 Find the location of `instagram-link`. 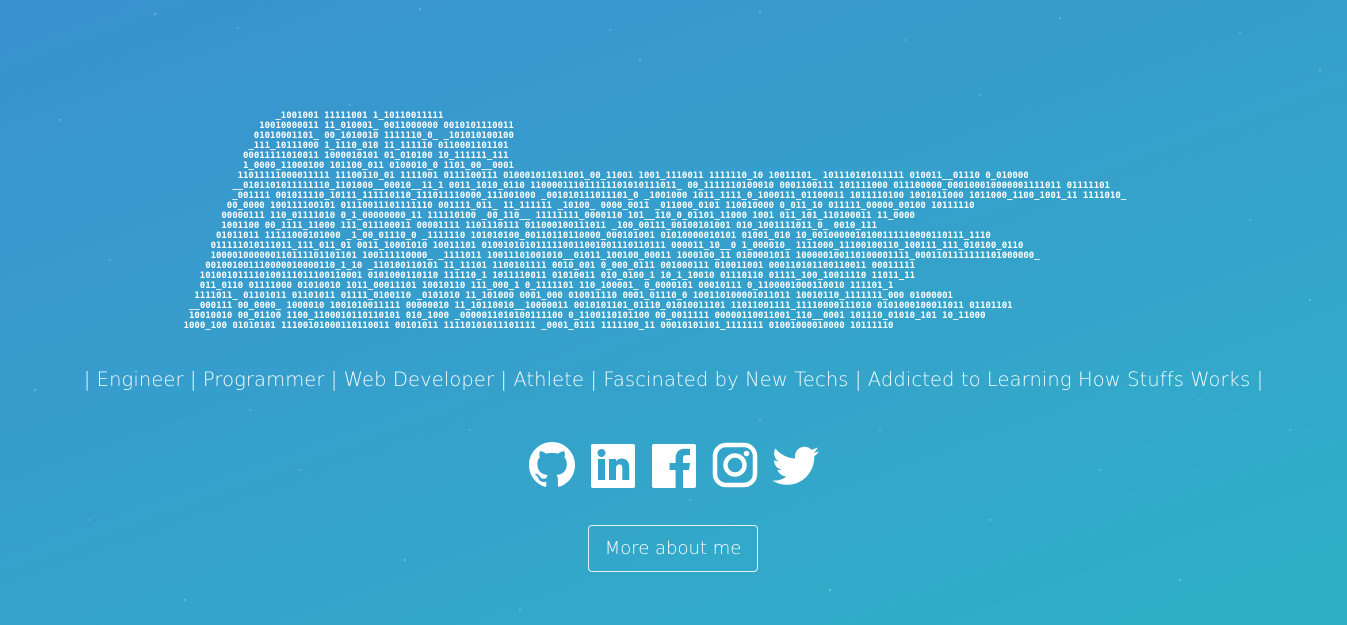

instagram-link is located at coordinates (735, 465).